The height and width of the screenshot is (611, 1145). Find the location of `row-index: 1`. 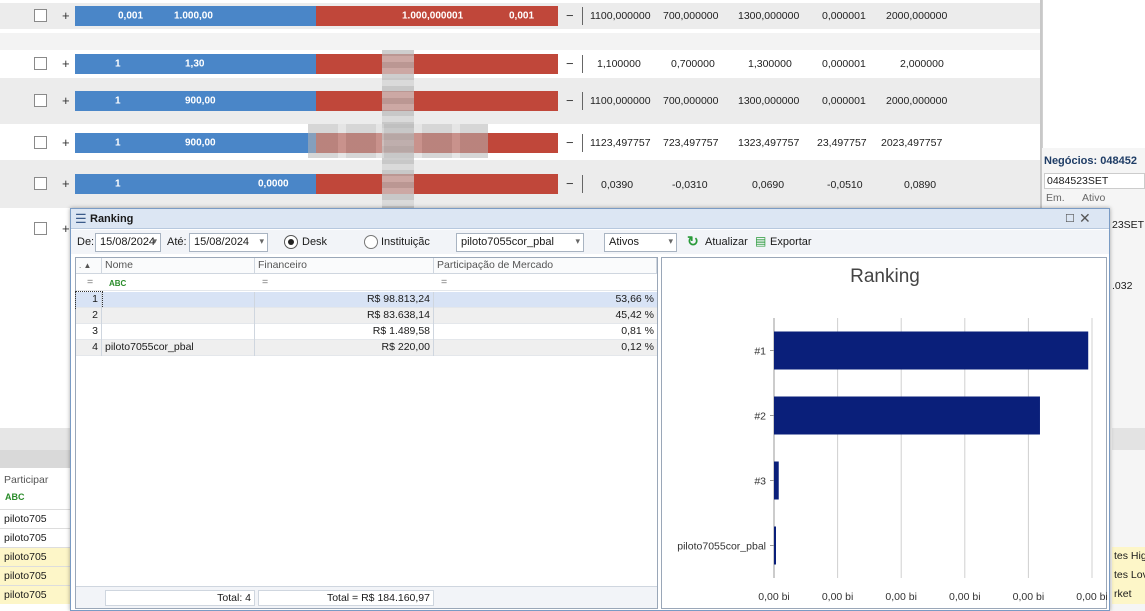

row-index: 1 is located at coordinates (89, 300).